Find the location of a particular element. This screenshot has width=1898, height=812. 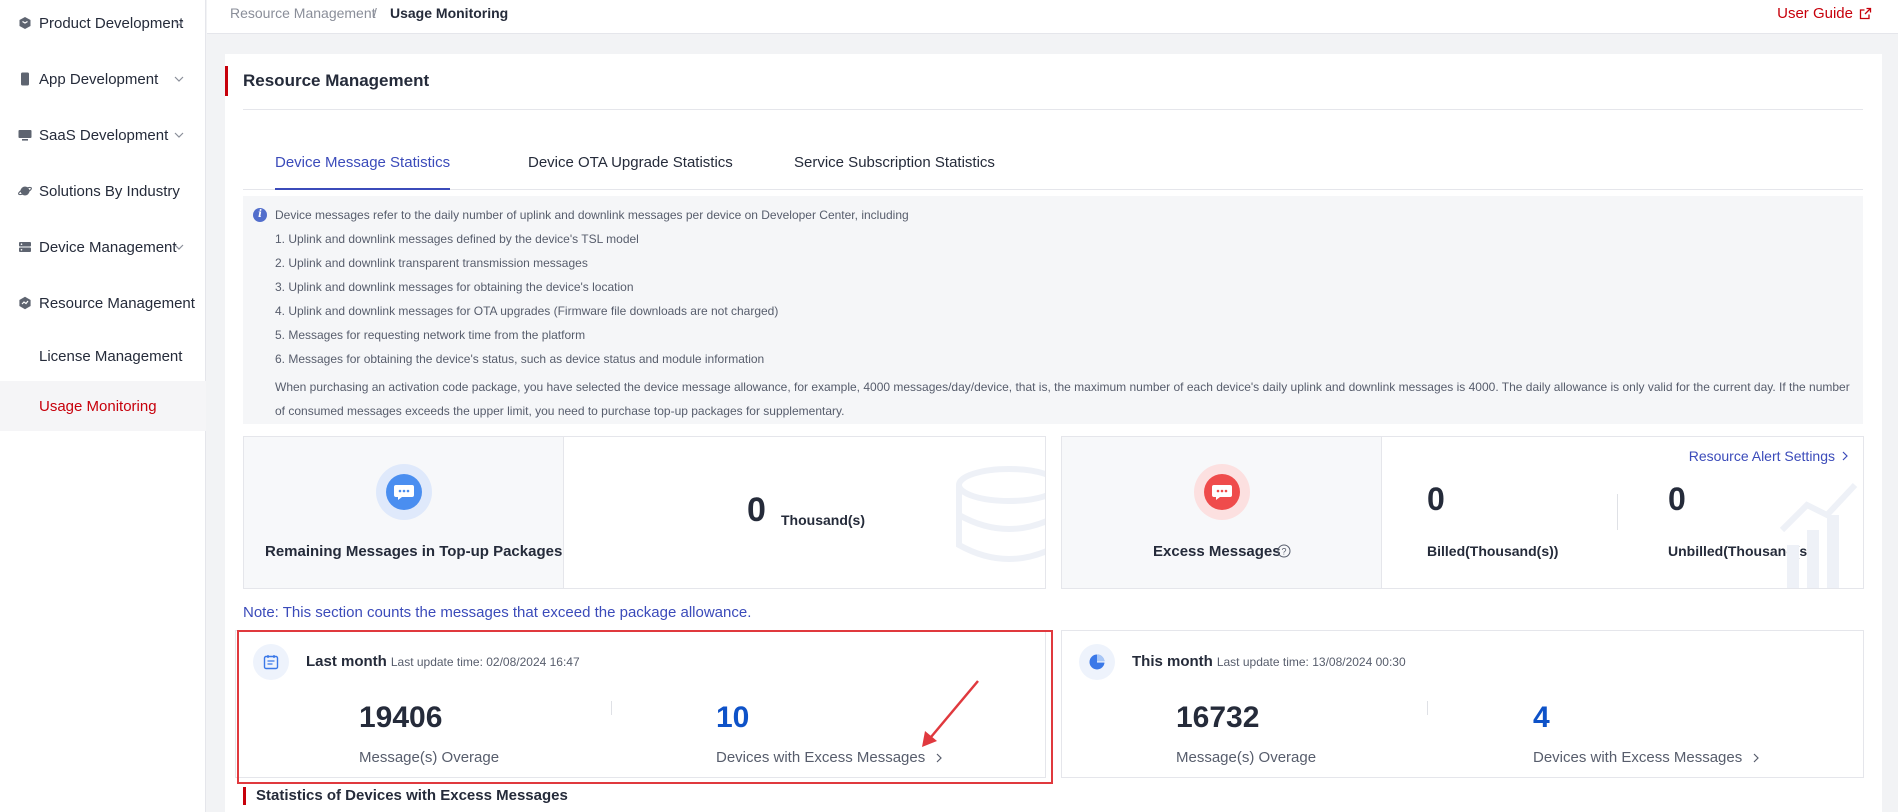

external-link-icon is located at coordinates (1865, 13).